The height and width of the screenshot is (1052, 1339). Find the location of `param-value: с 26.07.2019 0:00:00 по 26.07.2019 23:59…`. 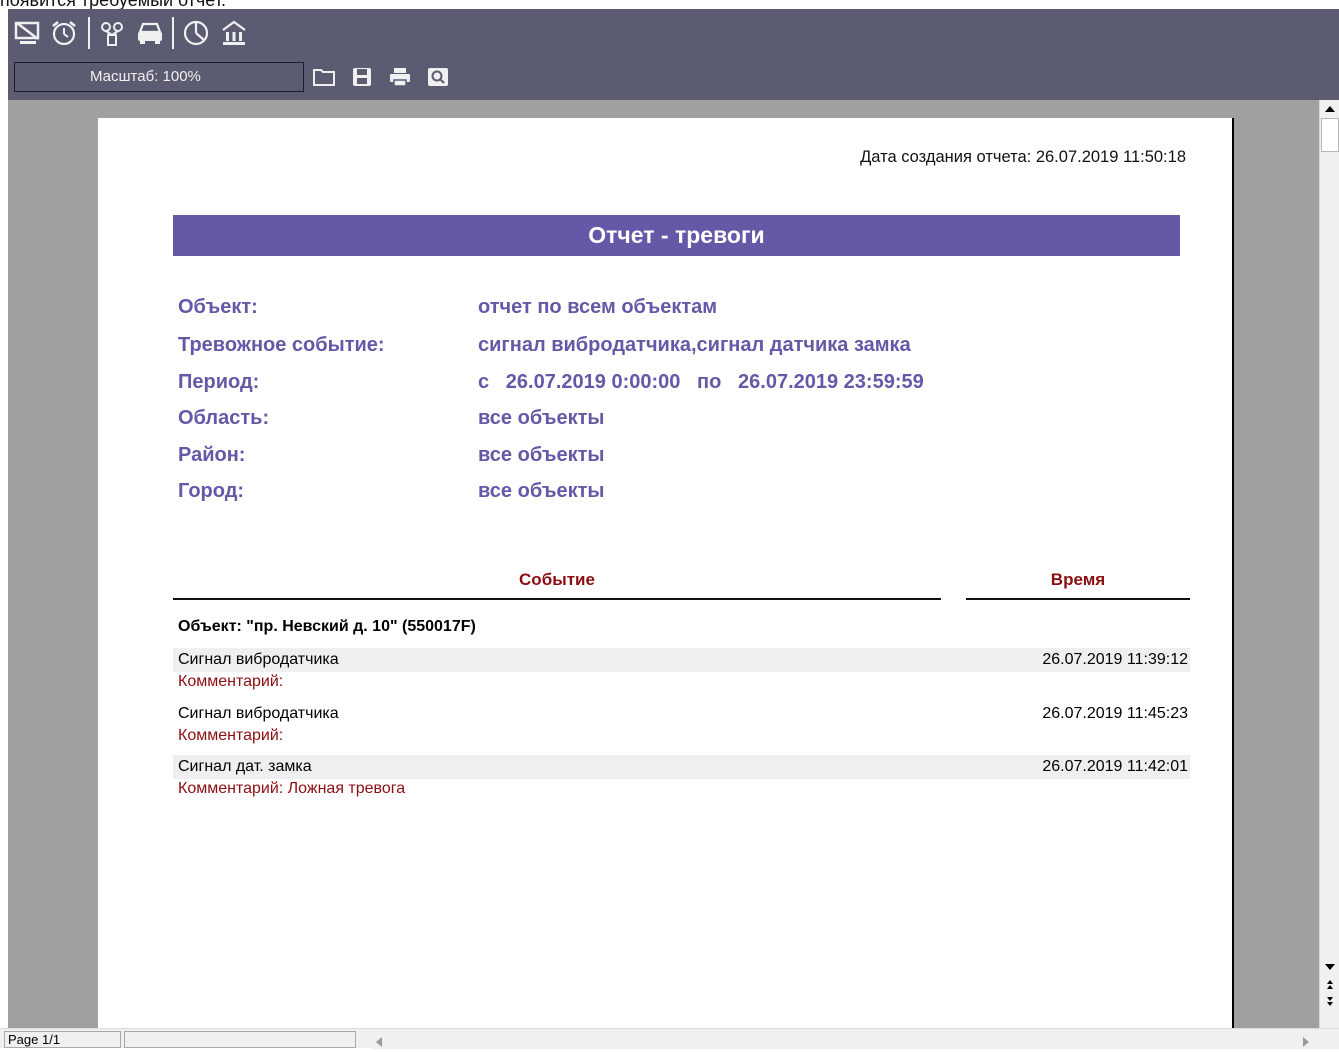

param-value: с 26.07.2019 0:00:00 по 26.07.2019 23:59… is located at coordinates (701, 382).